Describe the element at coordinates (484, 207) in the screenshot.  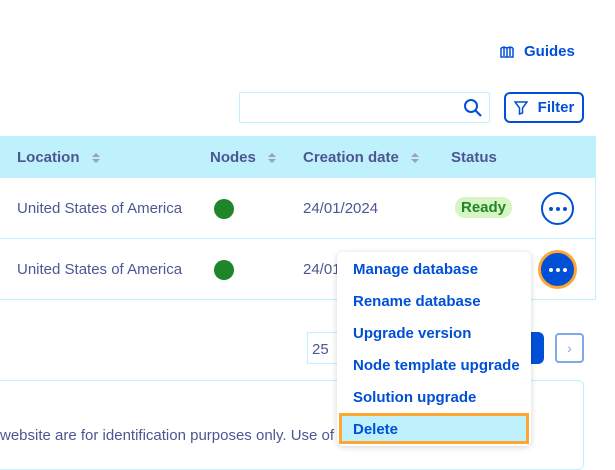
I see `status-badge: Ready` at that location.